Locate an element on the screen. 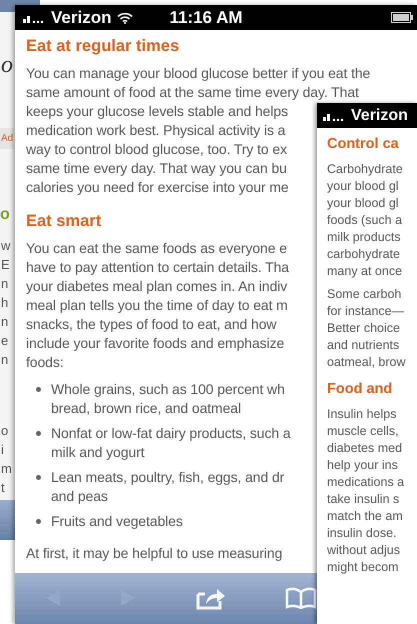 Image resolution: width=417 pixels, height=624 pixels. paragraph: At first, it may be helpful to use measuring is located at coordinates (154, 553).